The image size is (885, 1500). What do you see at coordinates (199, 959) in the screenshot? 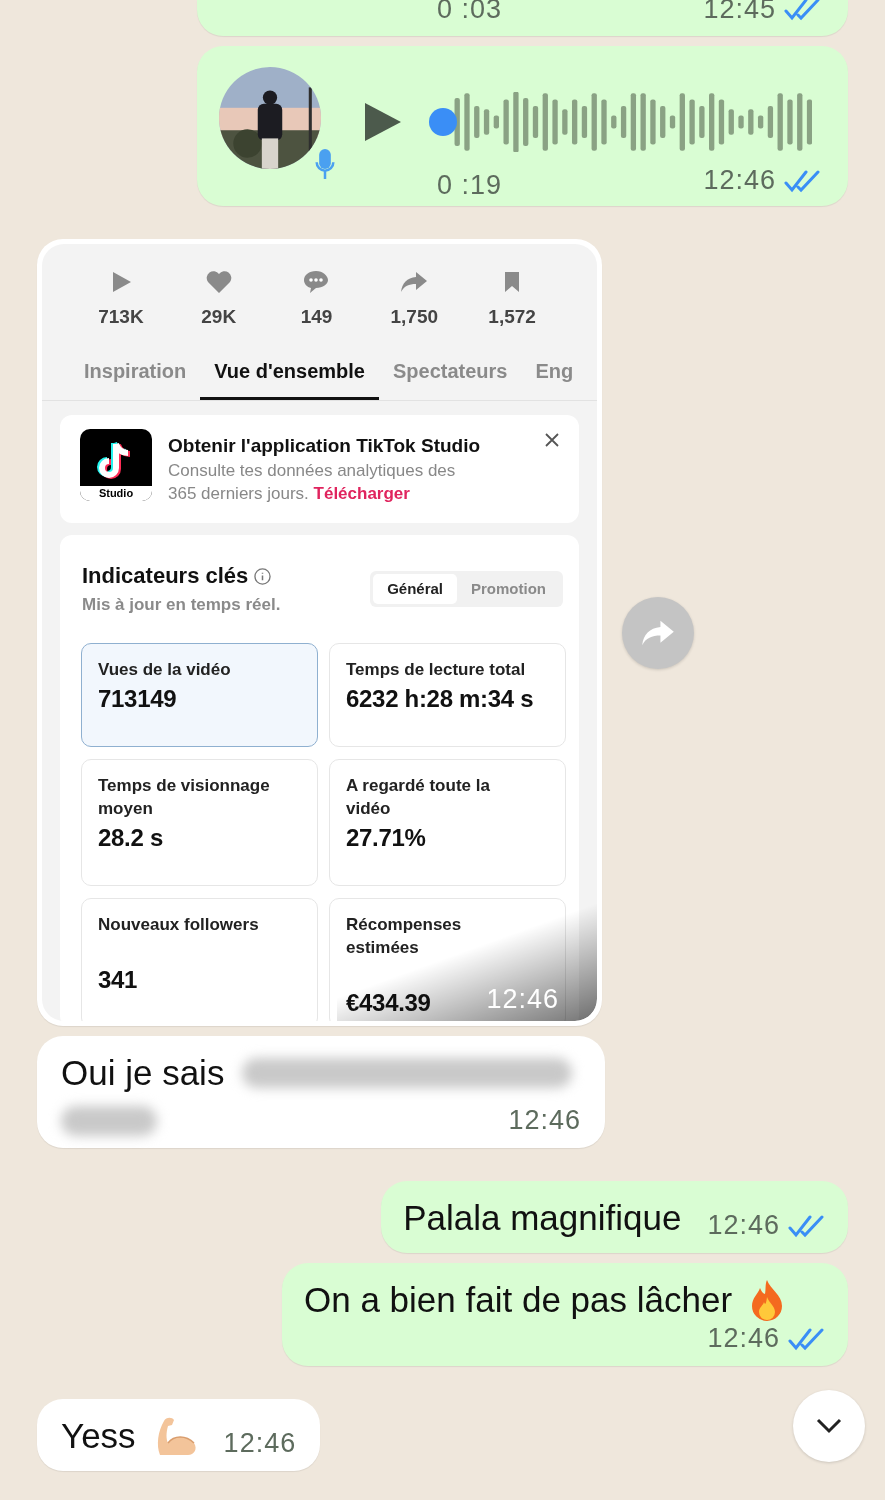
I see `metric-card: Nouveaux followers 341` at bounding box center [199, 959].